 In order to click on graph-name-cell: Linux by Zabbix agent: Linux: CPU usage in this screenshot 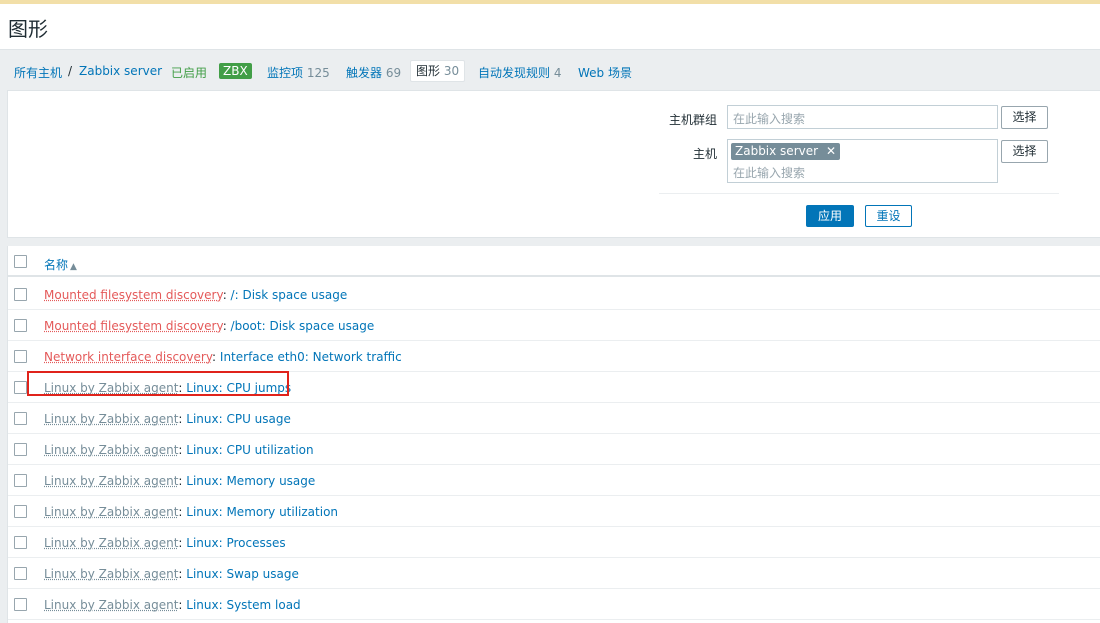, I will do `click(167, 419)`.